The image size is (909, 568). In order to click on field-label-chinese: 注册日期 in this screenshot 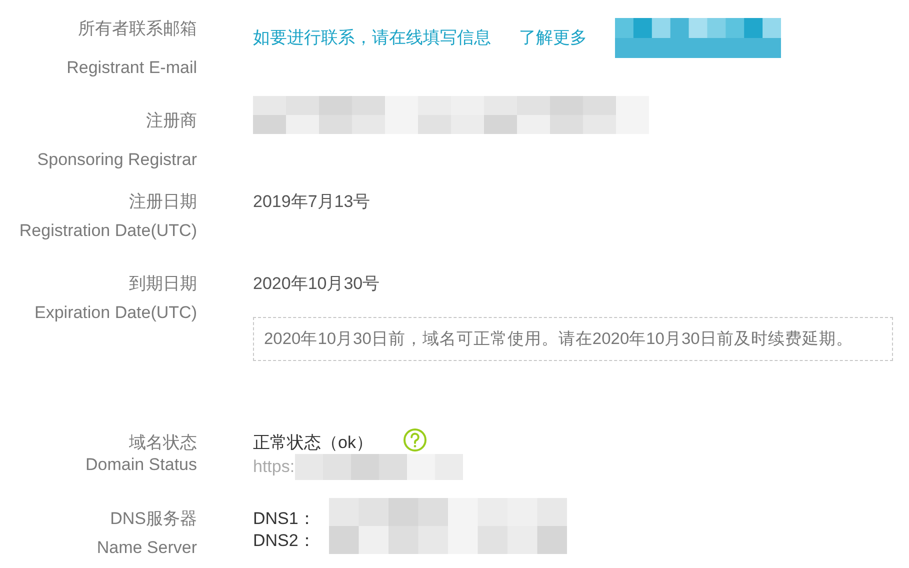, I will do `click(163, 202)`.